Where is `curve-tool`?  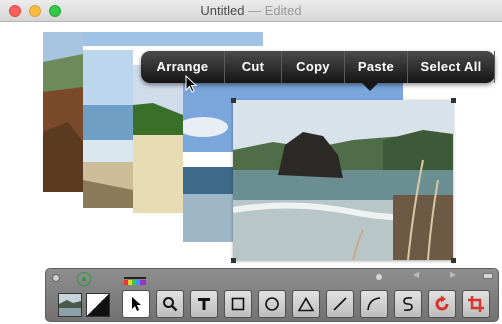 curve-tool is located at coordinates (374, 304).